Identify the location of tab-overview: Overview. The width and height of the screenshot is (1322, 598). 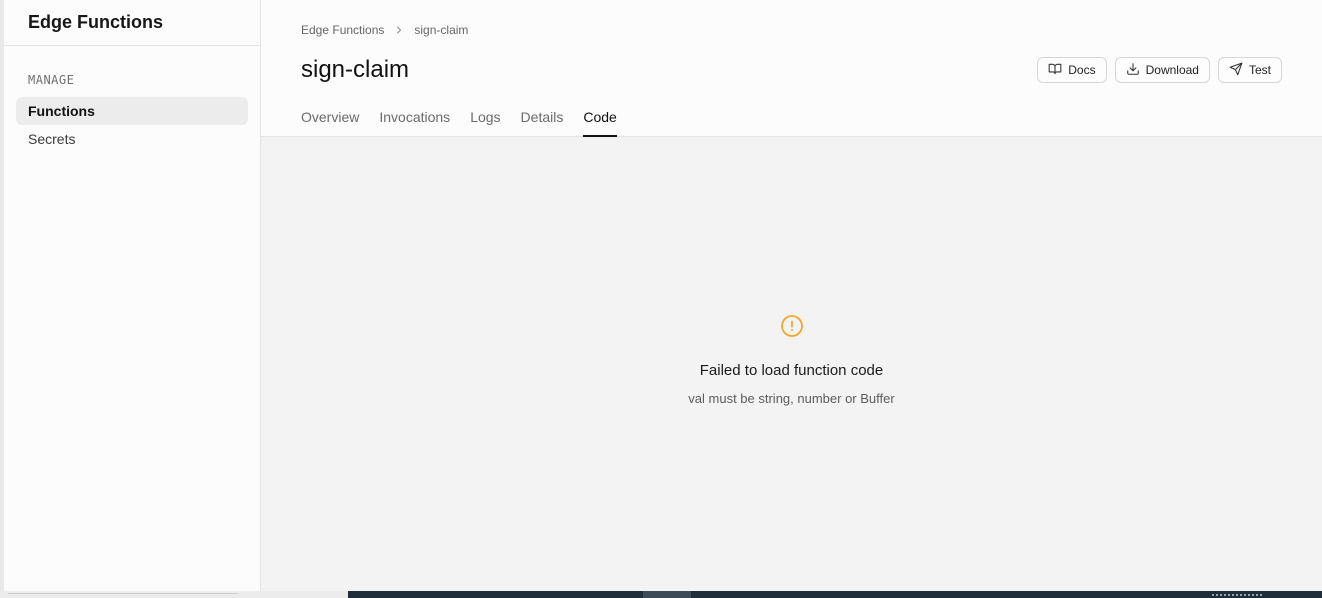
(330, 123).